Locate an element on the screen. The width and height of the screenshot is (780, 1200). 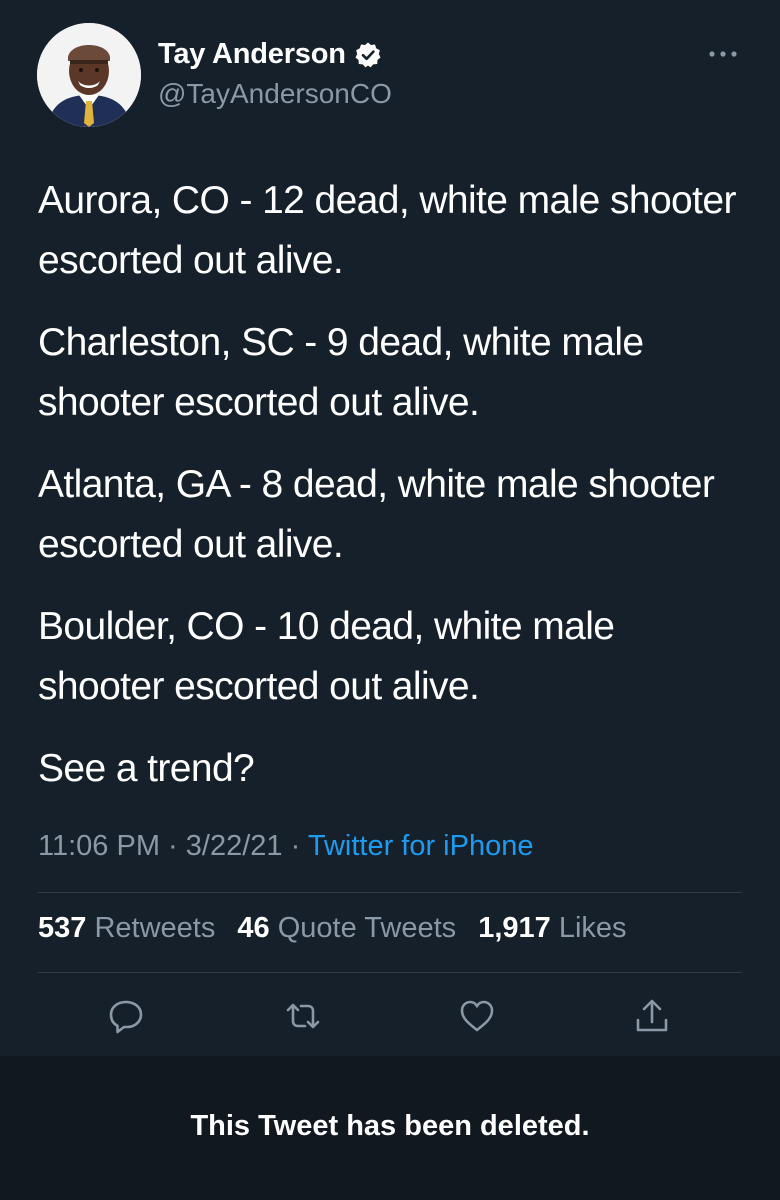
retweet-icon is located at coordinates (303, 1016).